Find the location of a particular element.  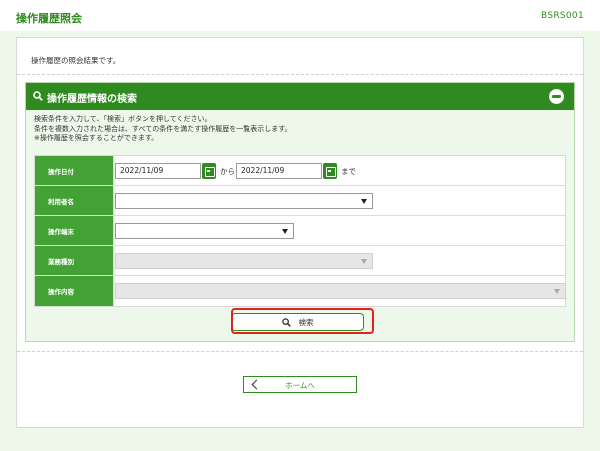

search-button-highlight is located at coordinates (302, 321).